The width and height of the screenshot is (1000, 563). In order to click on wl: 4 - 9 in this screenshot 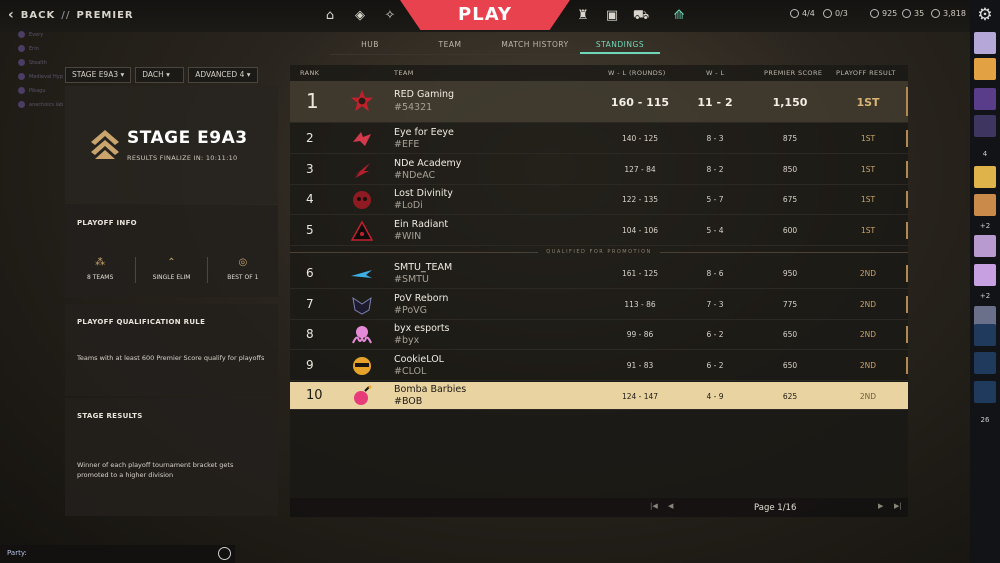, I will do `click(715, 396)`.